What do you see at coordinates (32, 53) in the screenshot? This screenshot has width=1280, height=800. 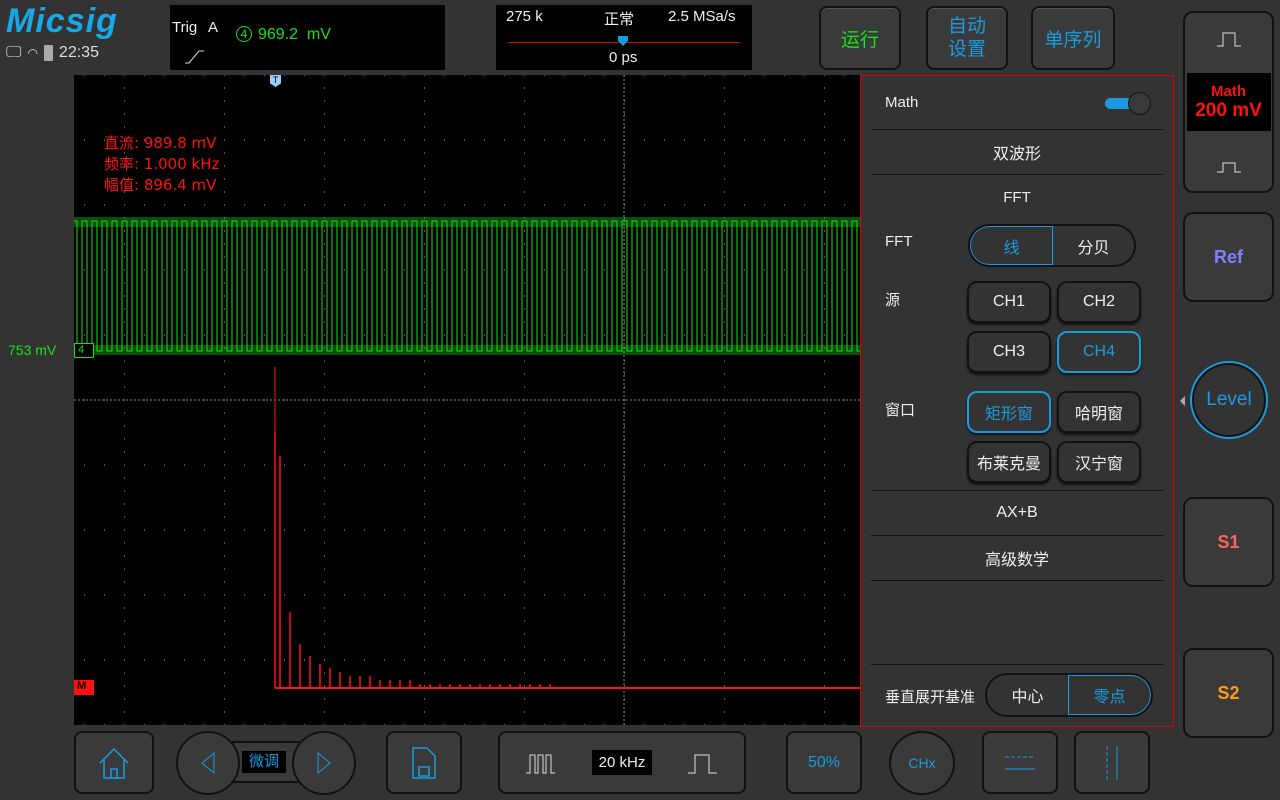 I see `wifi-icon: ◠` at bounding box center [32, 53].